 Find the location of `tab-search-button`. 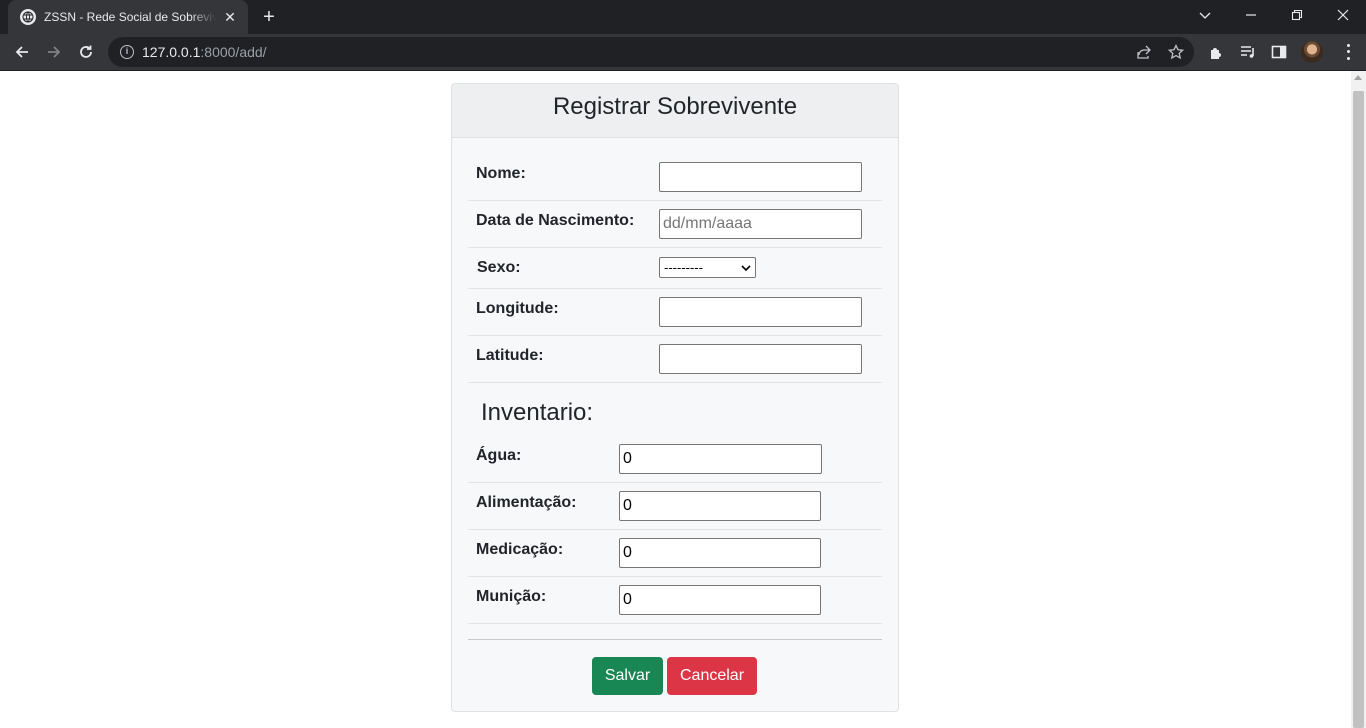

tab-search-button is located at coordinates (1205, 15).